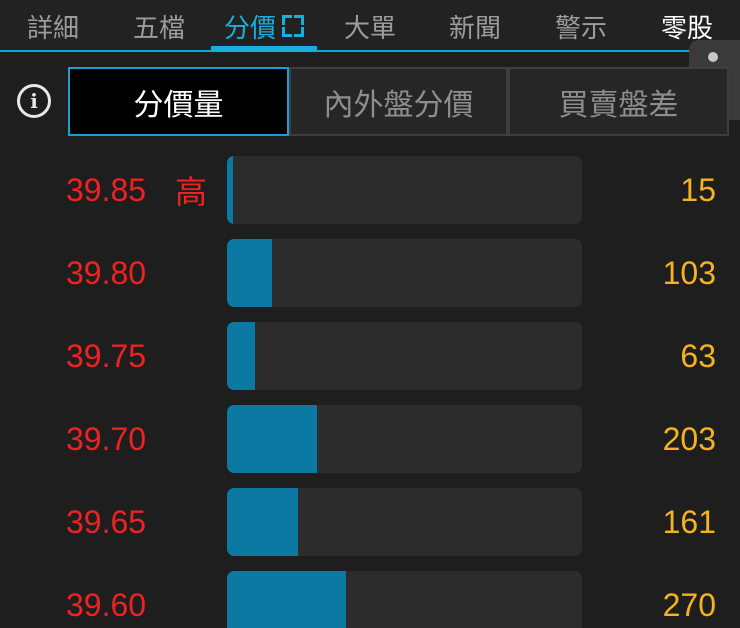 This screenshot has height=628, width=740. I want to click on tab-details-label: 詳細, so click(52, 28).